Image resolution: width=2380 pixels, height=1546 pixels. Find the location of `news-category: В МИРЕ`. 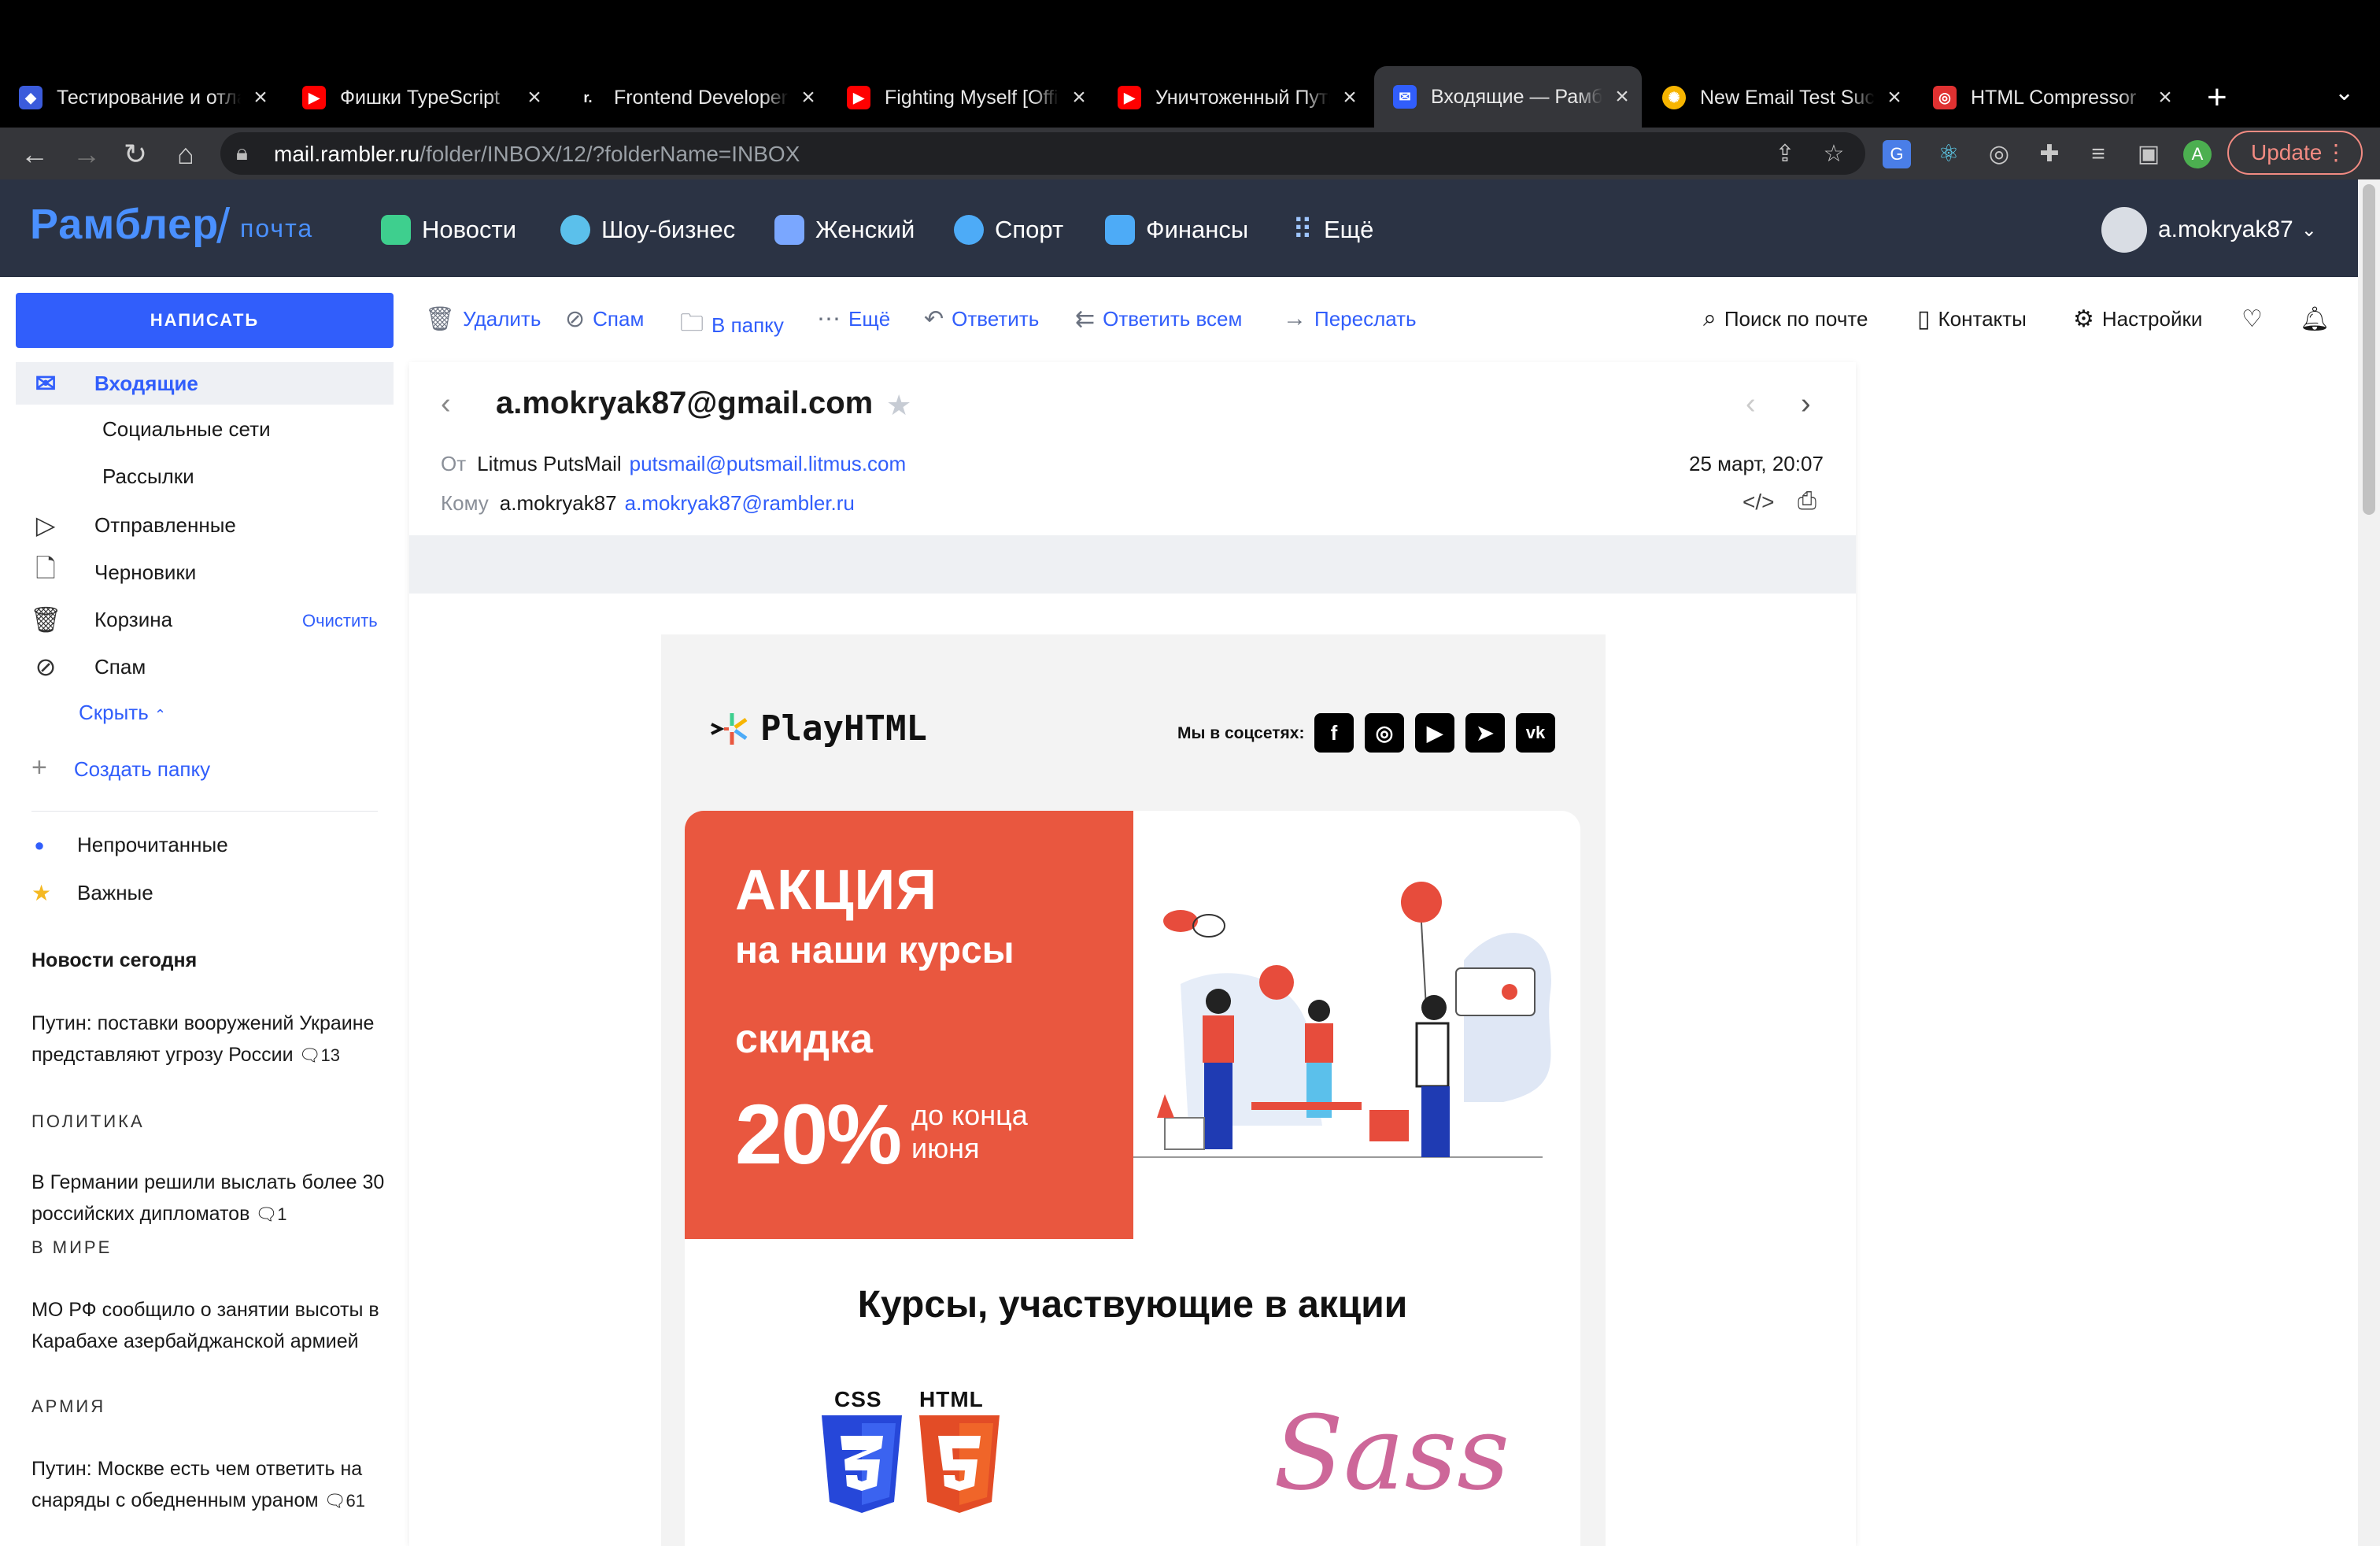

news-category: В МИРЕ is located at coordinates (71, 1247).